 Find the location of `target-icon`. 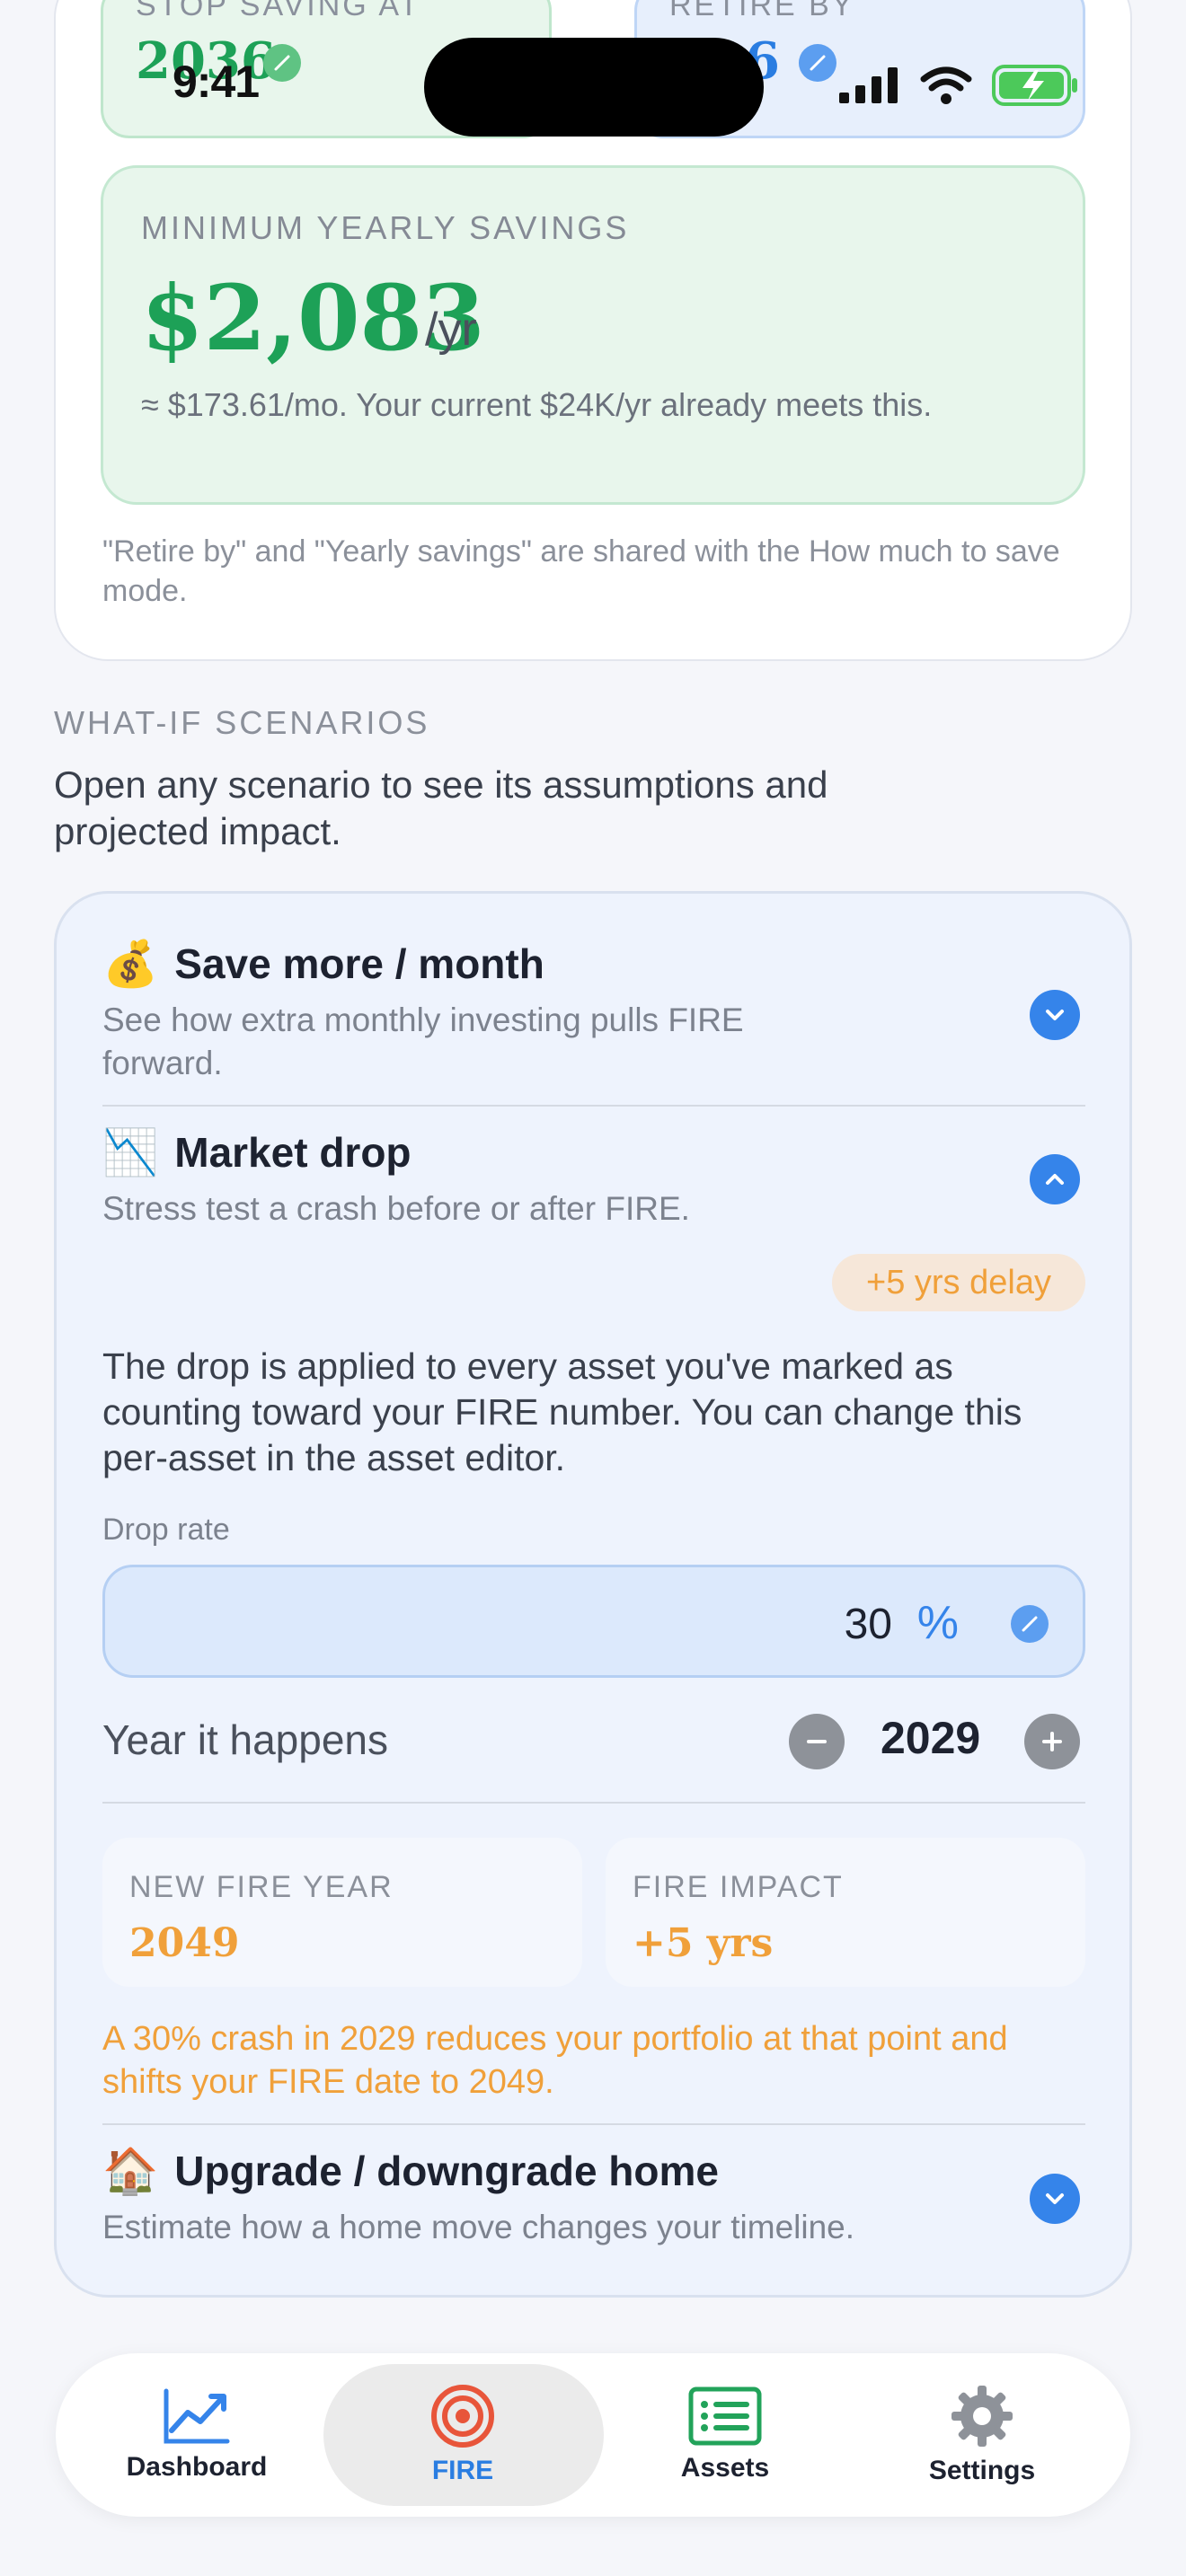

target-icon is located at coordinates (462, 2416).